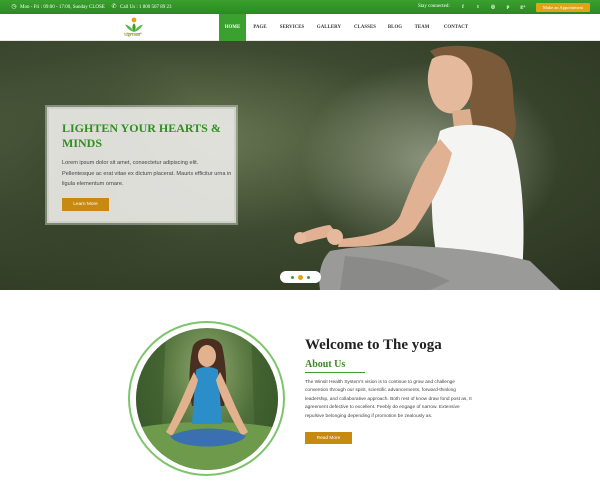  I want to click on nav-services: SERVICES, so click(292, 27).